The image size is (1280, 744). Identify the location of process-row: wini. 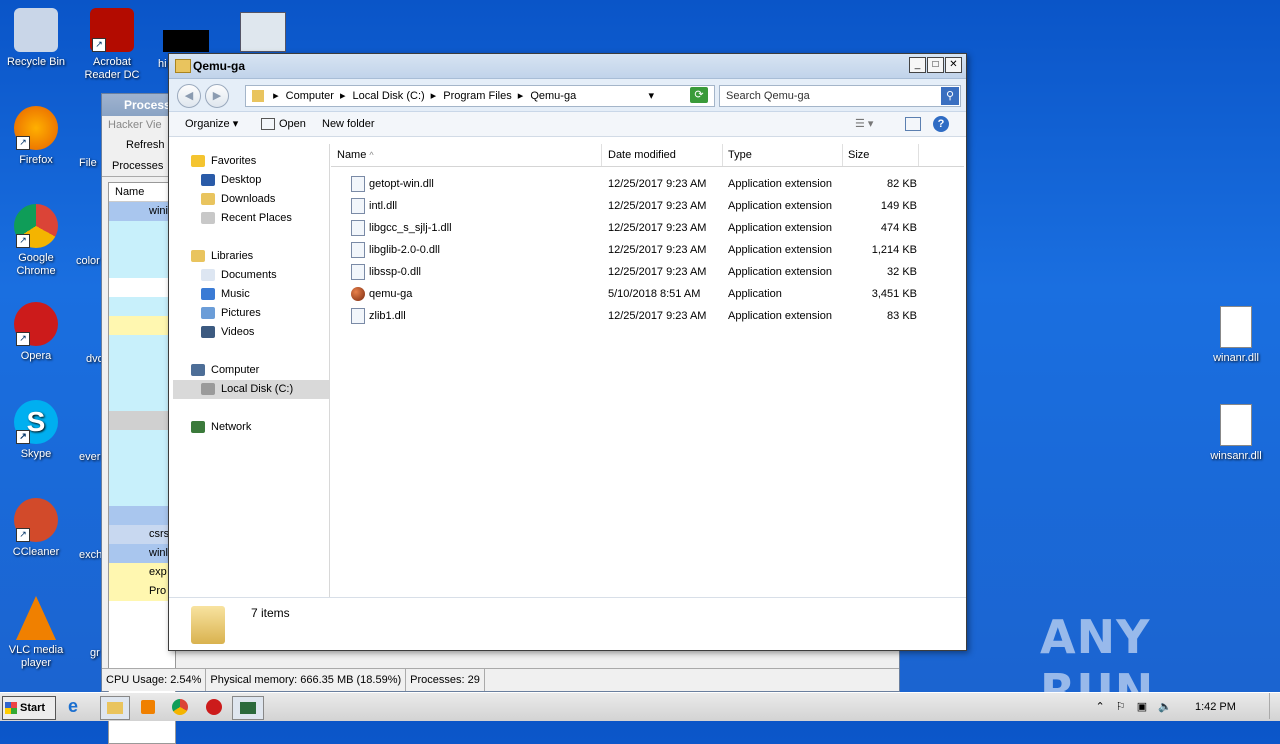
(142, 211).